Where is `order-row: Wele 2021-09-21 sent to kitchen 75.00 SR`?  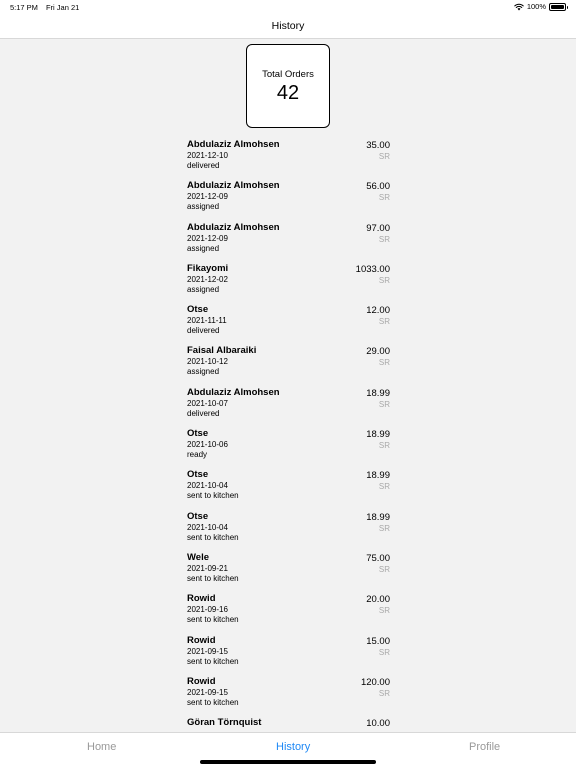
order-row: Wele 2021-09-21 sent to kitchen 75.00 SR is located at coordinates (288, 572).